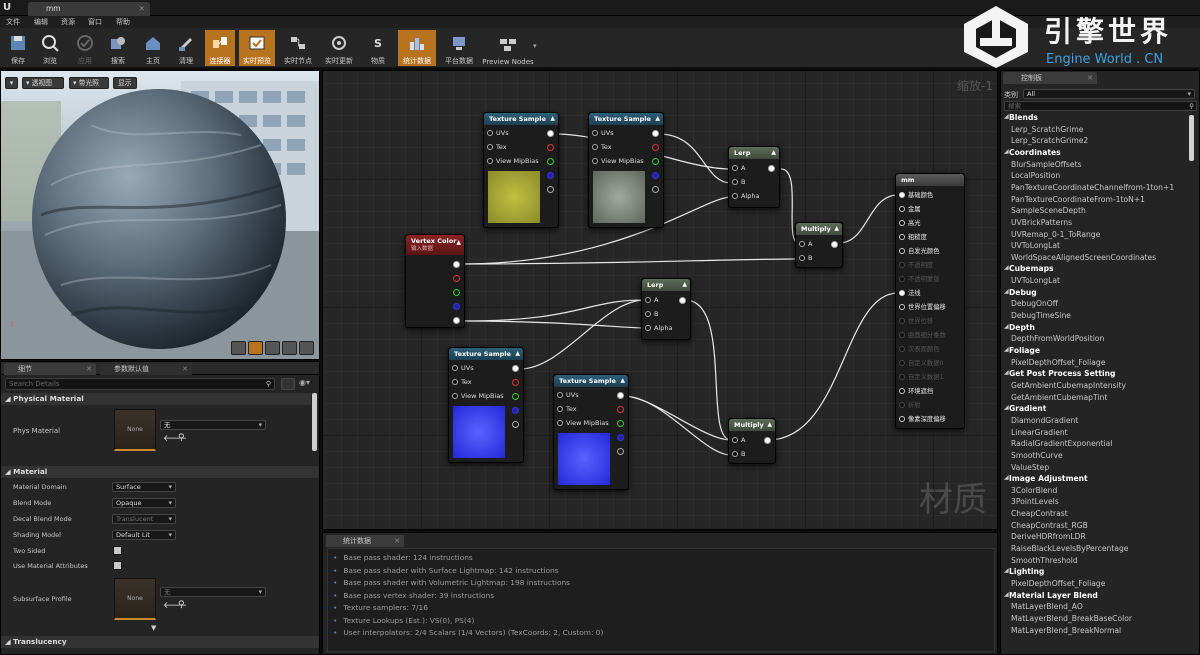  I want to click on platform-stats-button: 平台数据, so click(459, 48).